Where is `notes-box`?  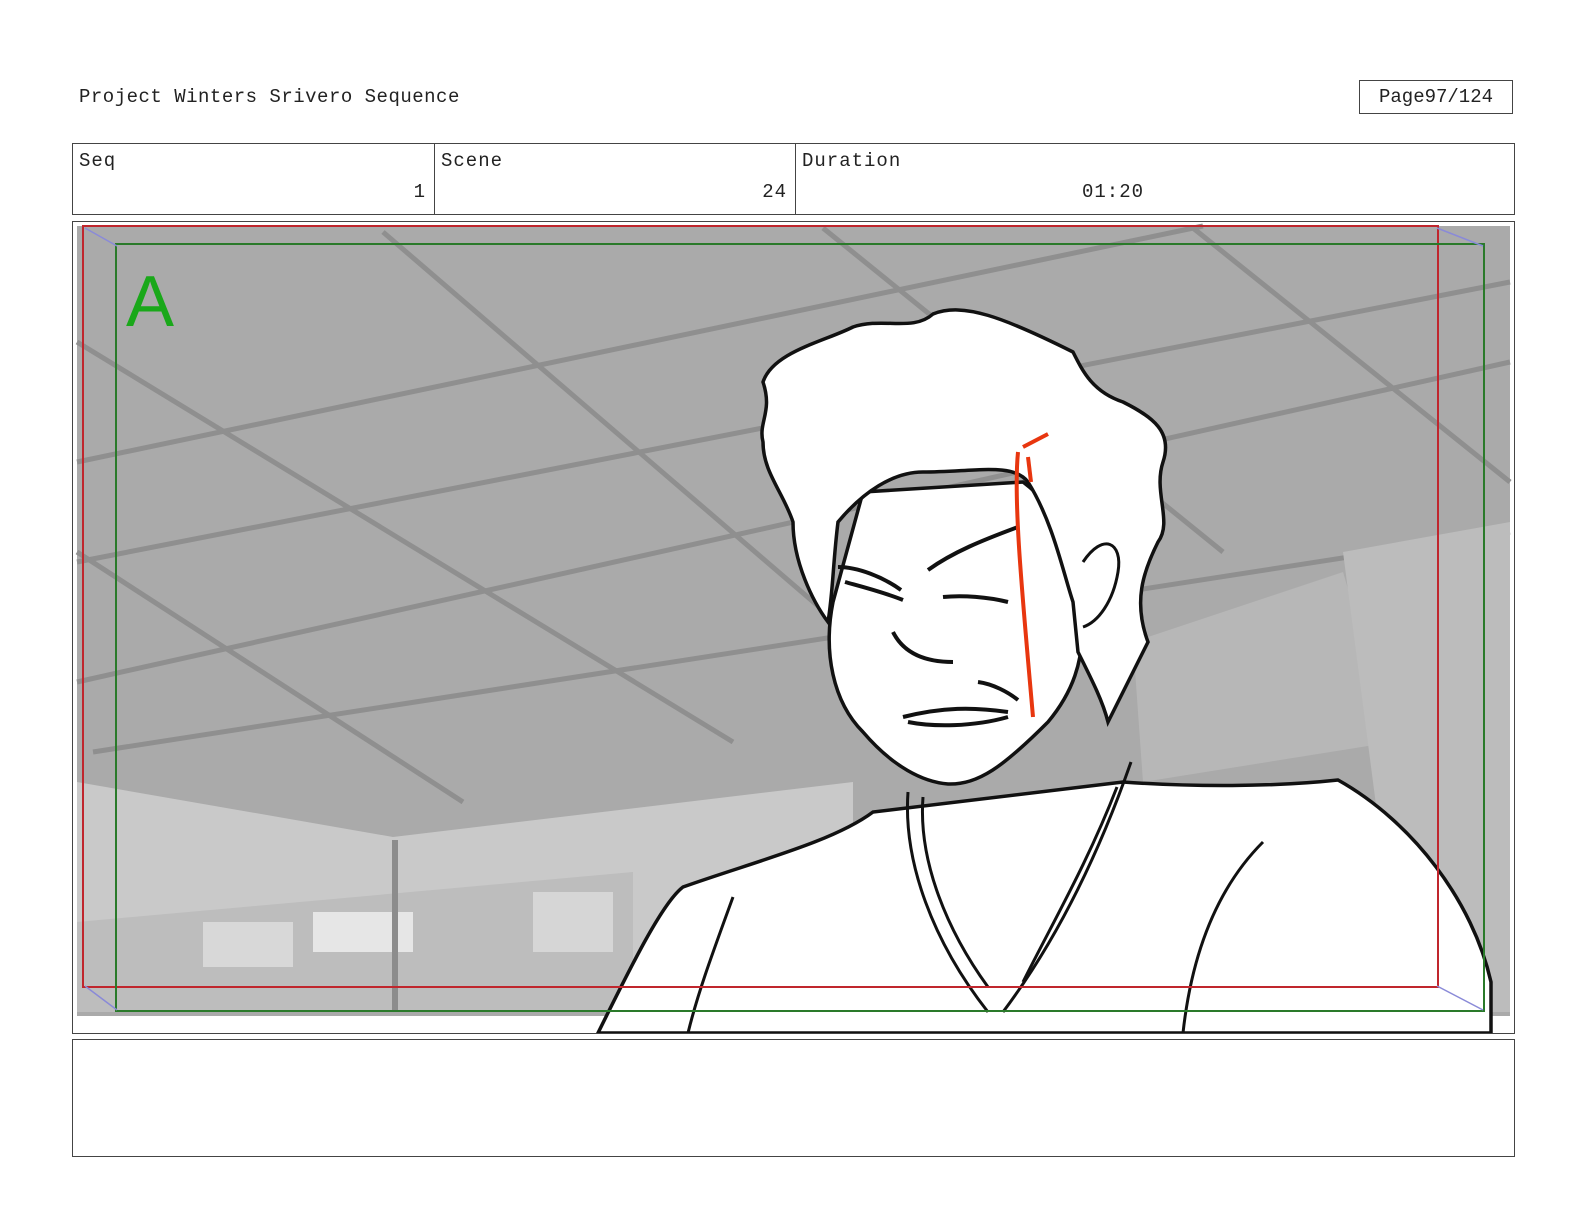 notes-box is located at coordinates (793, 1098).